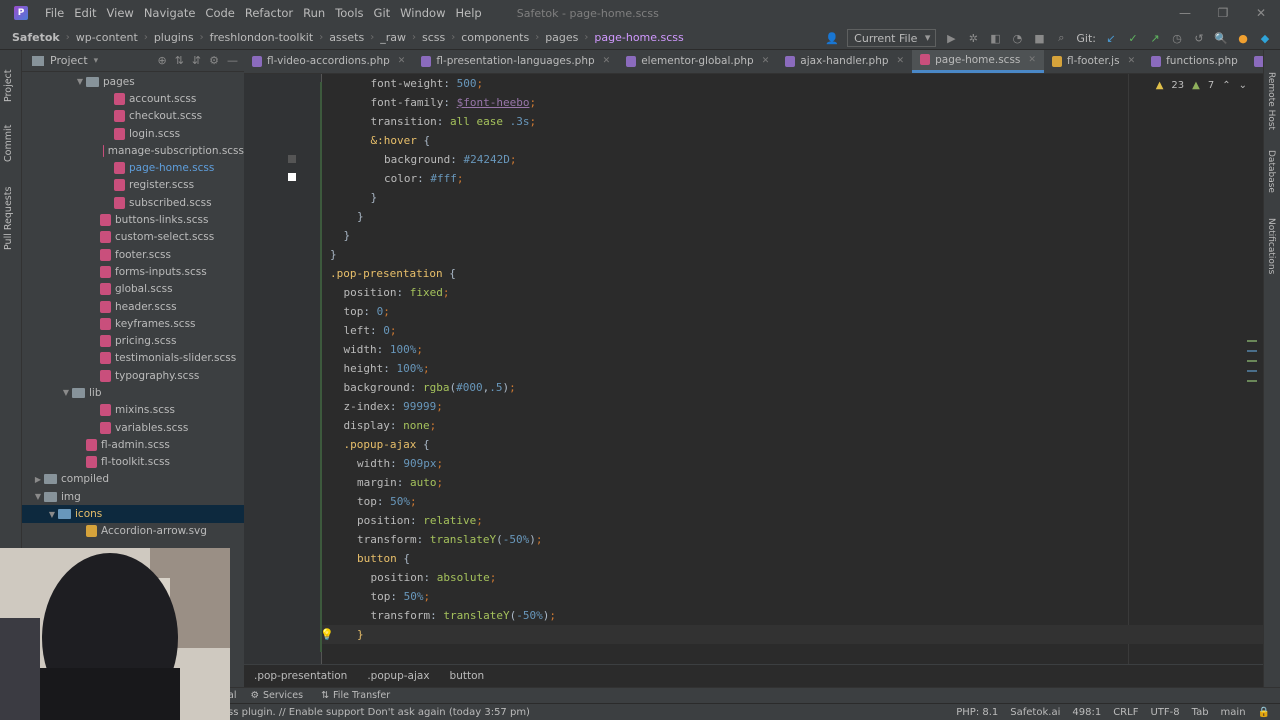 This screenshot has height=720, width=1280. What do you see at coordinates (133, 462) in the screenshot?
I see `tree-item: fl-toolkit.scss` at bounding box center [133, 462].